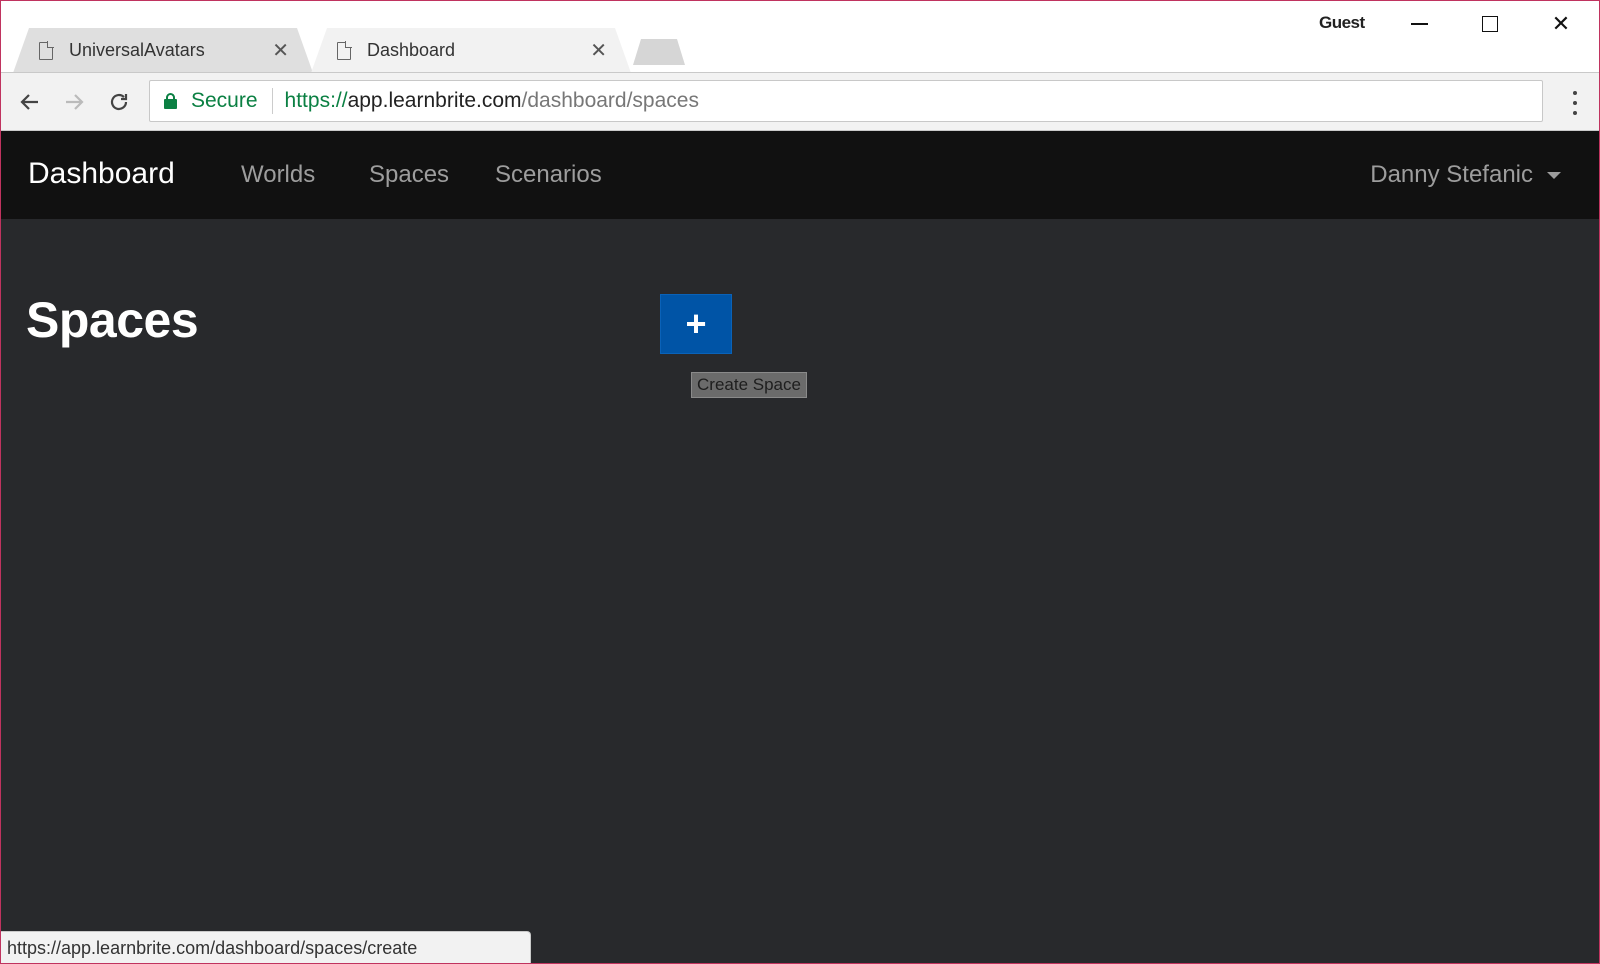 This screenshot has width=1600, height=964. Describe the element at coordinates (749, 385) in the screenshot. I see `create-space-tooltip: Create Space` at that location.